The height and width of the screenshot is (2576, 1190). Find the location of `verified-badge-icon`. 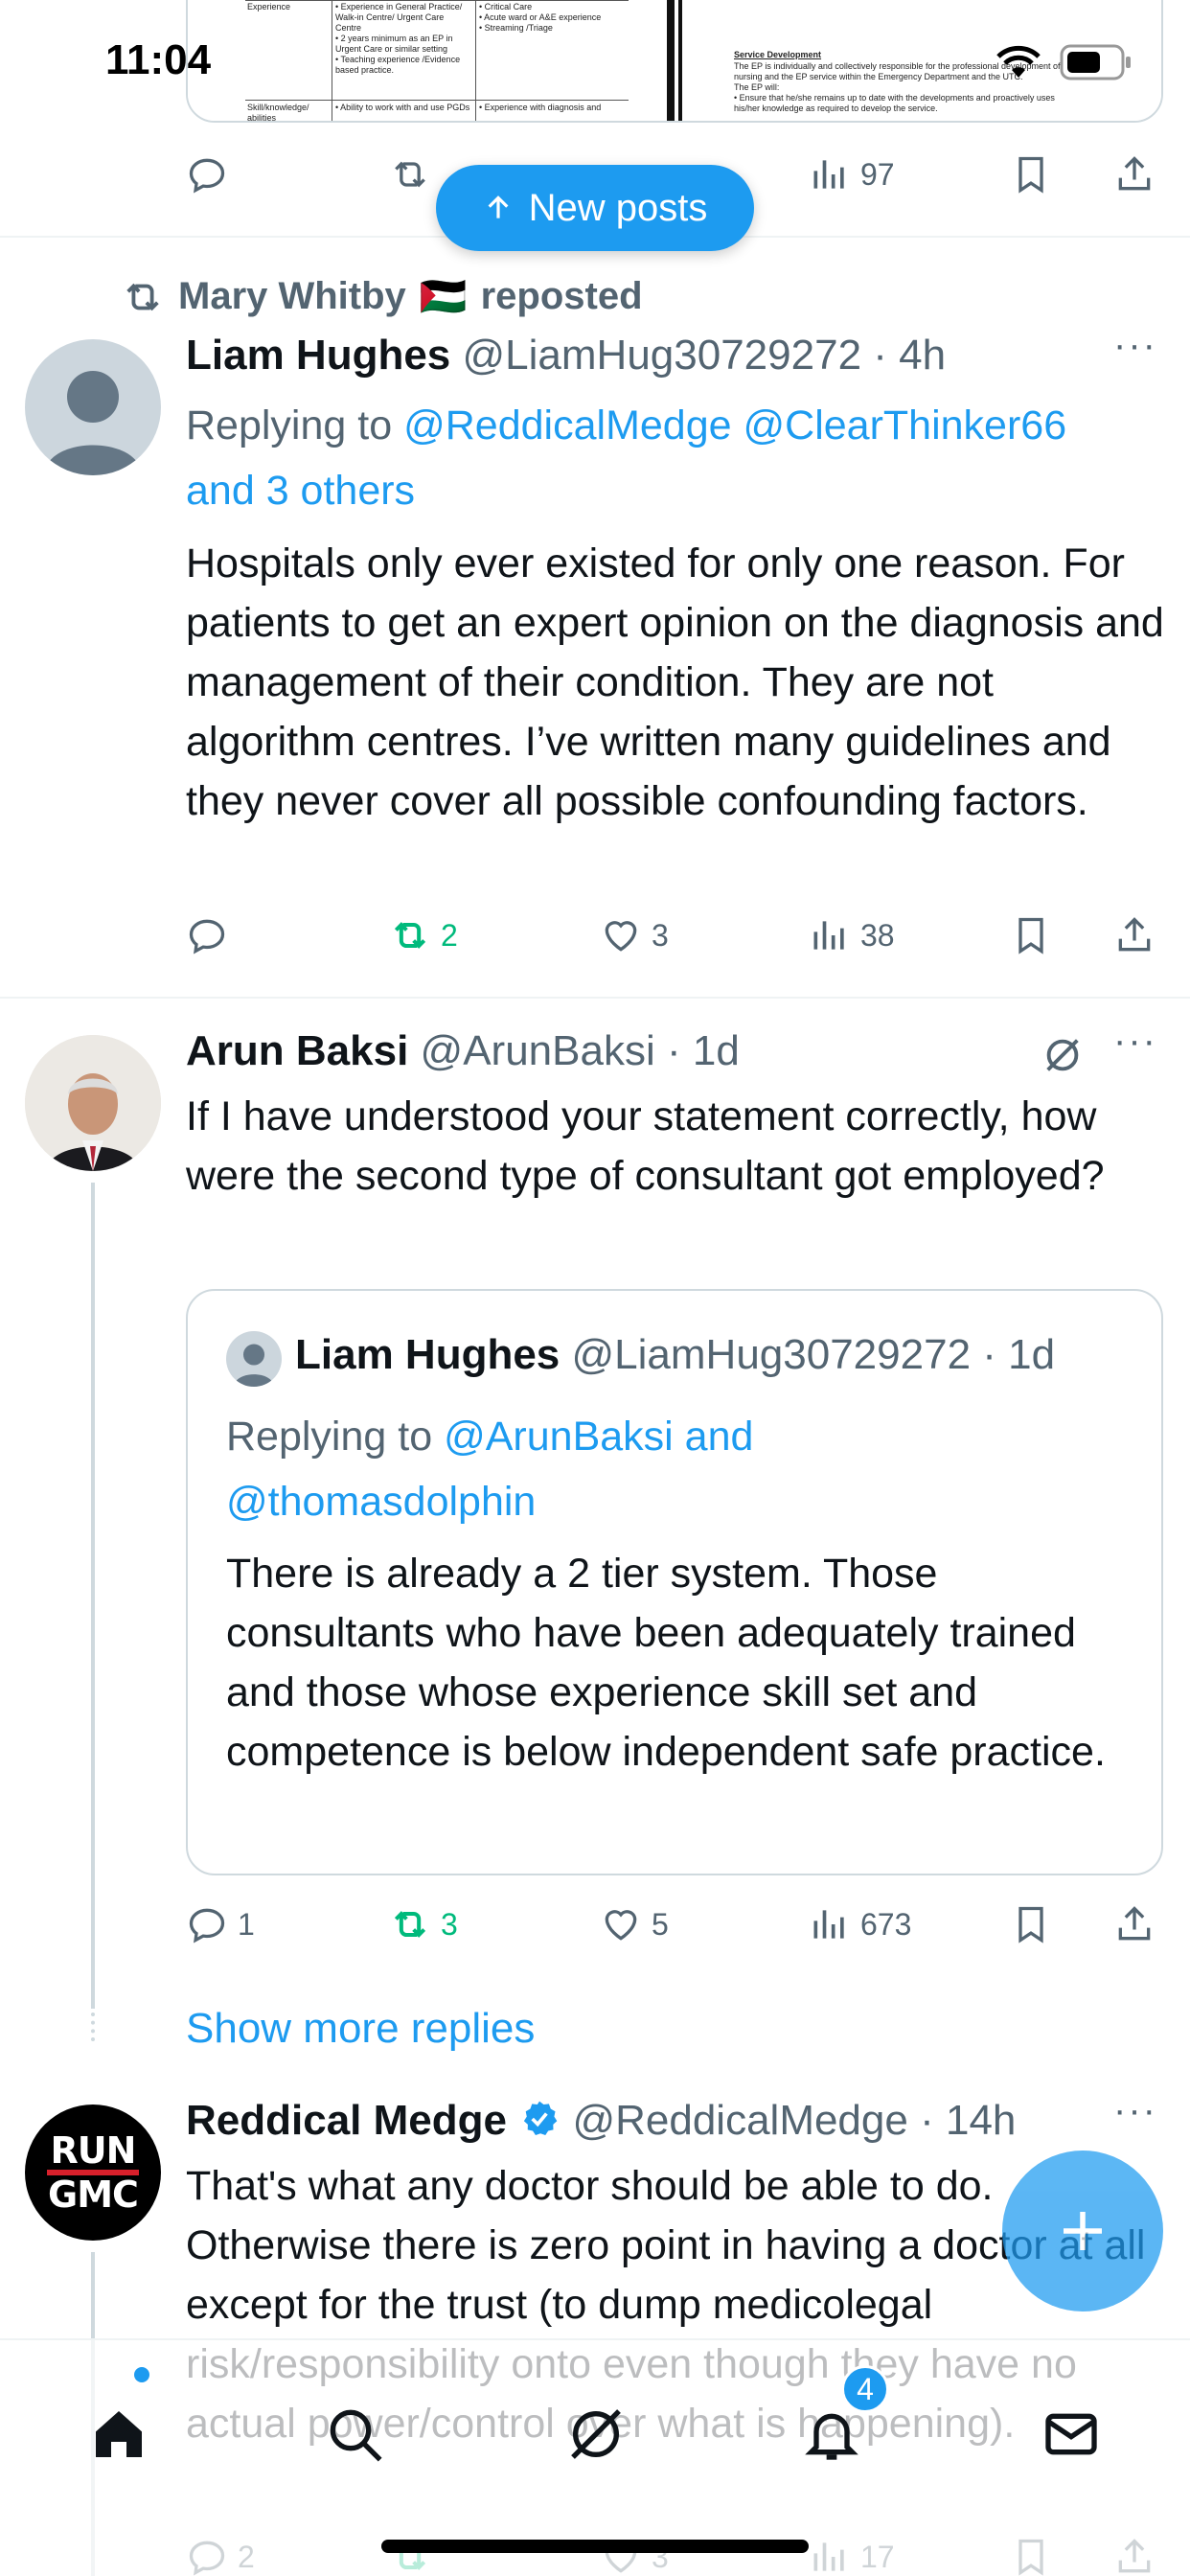

verified-badge-icon is located at coordinates (541, 2118).